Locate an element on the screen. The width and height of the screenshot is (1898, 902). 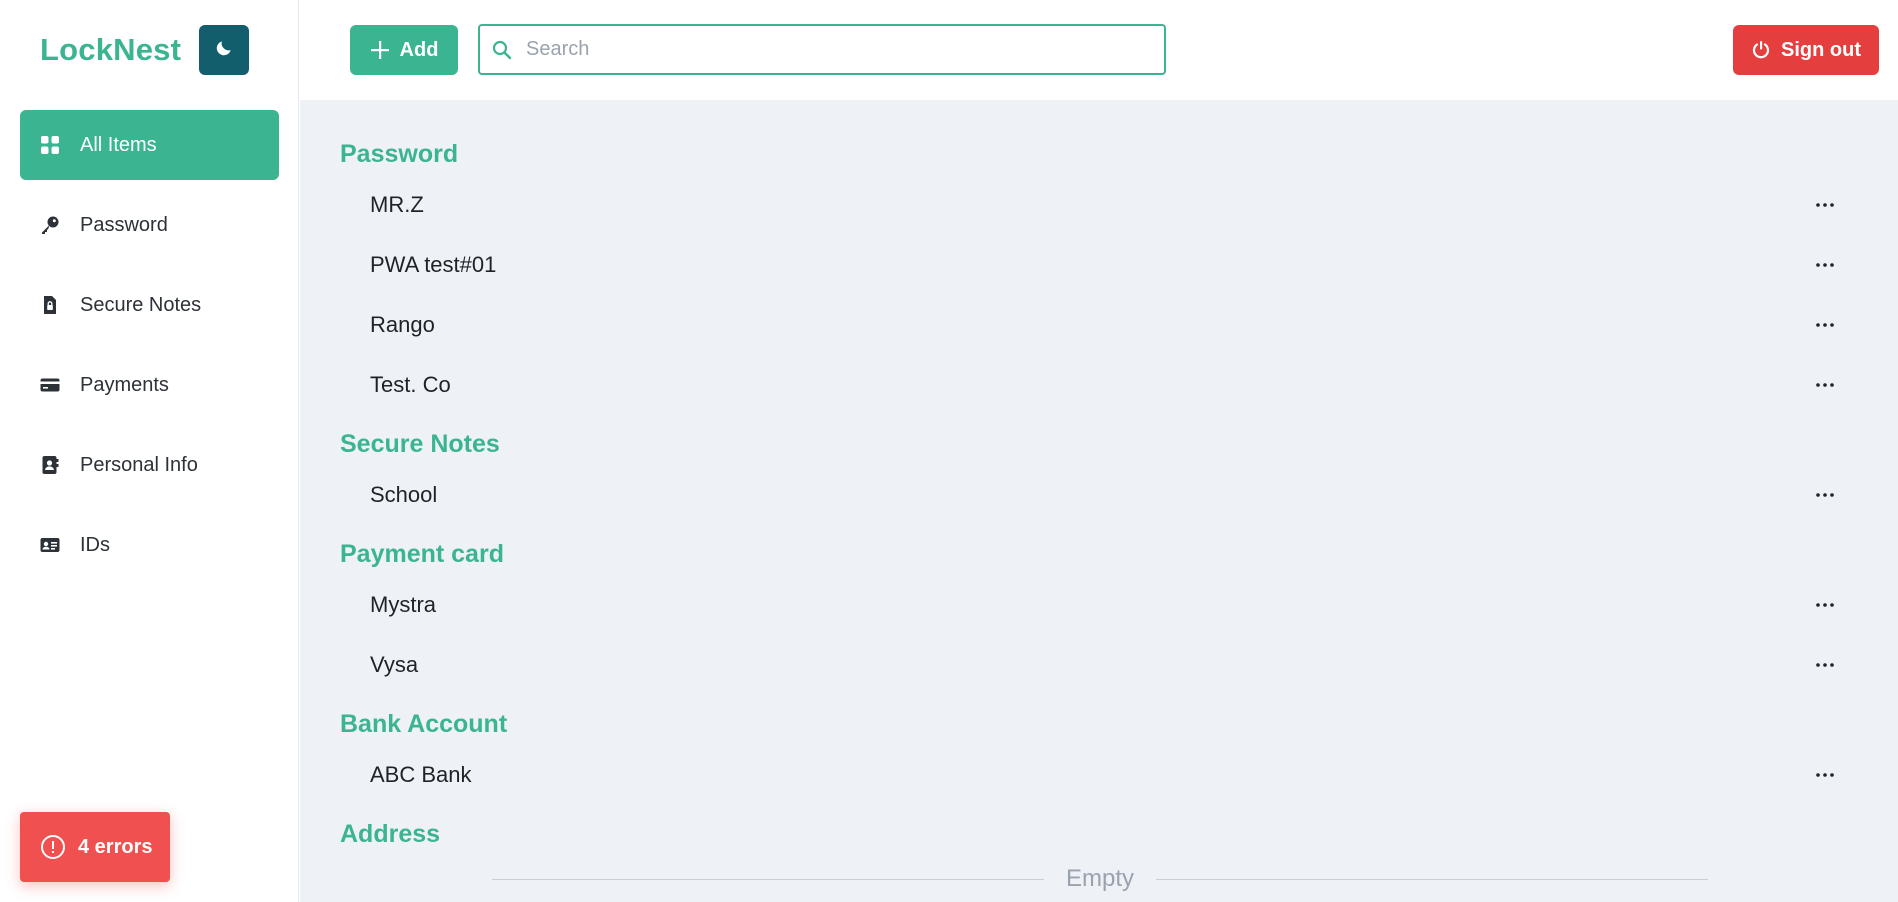
alert-circle-icon is located at coordinates (53, 847).